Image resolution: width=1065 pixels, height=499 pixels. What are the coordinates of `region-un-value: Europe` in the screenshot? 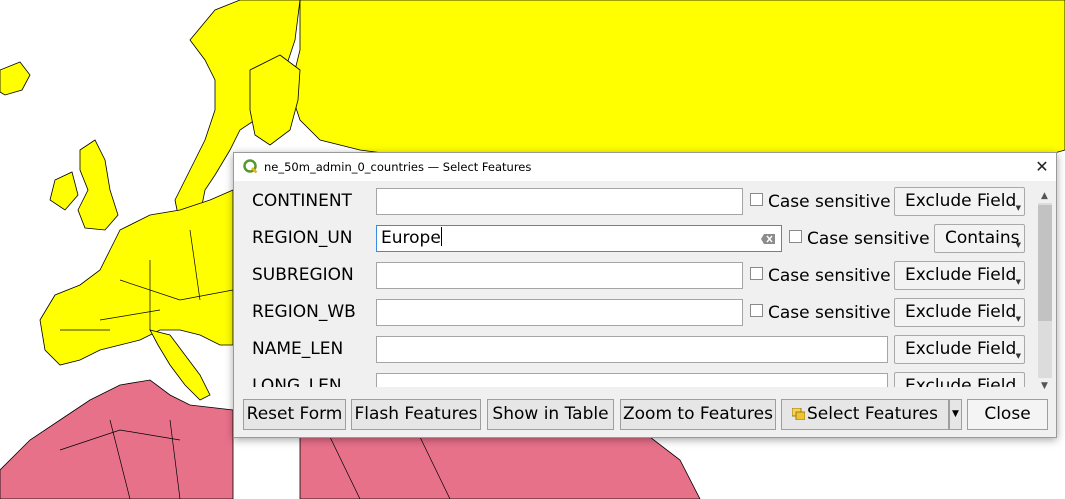 It's located at (411, 238).